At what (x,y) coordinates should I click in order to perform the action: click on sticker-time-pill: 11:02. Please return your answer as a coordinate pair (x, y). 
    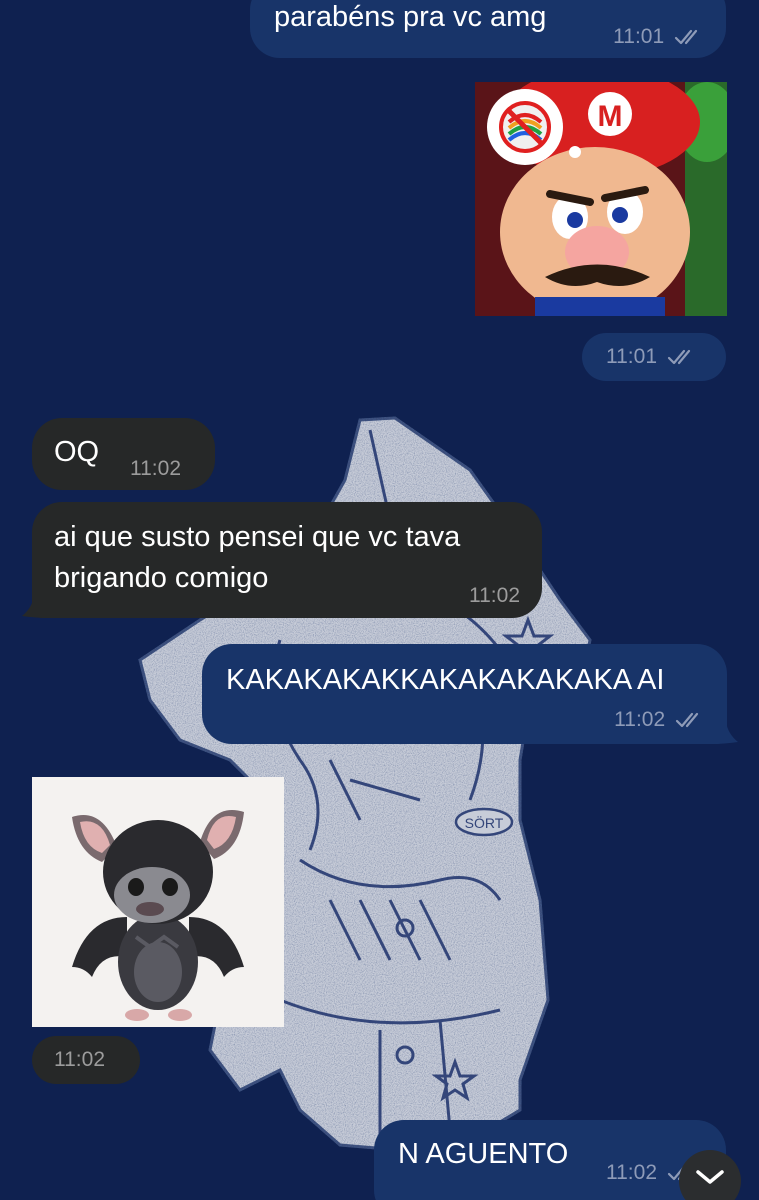
    Looking at the image, I should click on (86, 1060).